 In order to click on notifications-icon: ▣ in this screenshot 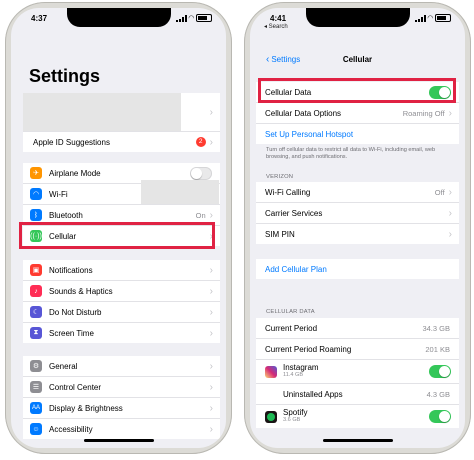, I will do `click(36, 270)`.